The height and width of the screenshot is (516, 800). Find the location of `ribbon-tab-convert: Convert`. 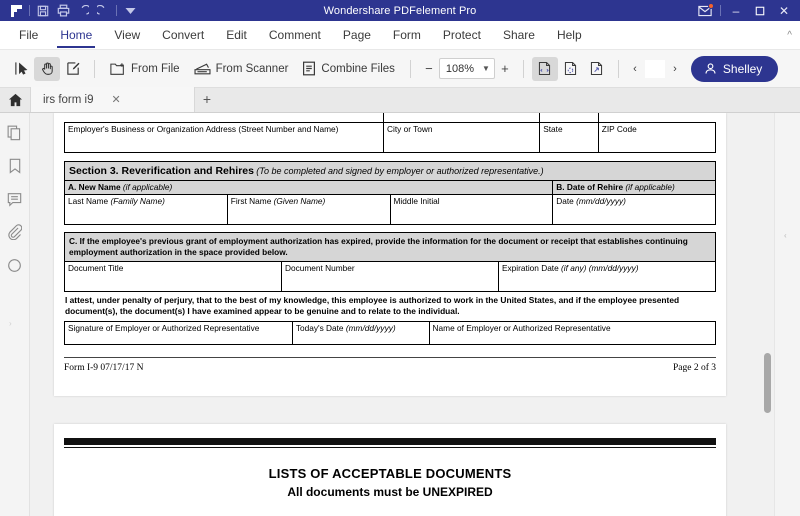

ribbon-tab-convert: Convert is located at coordinates (183, 35).